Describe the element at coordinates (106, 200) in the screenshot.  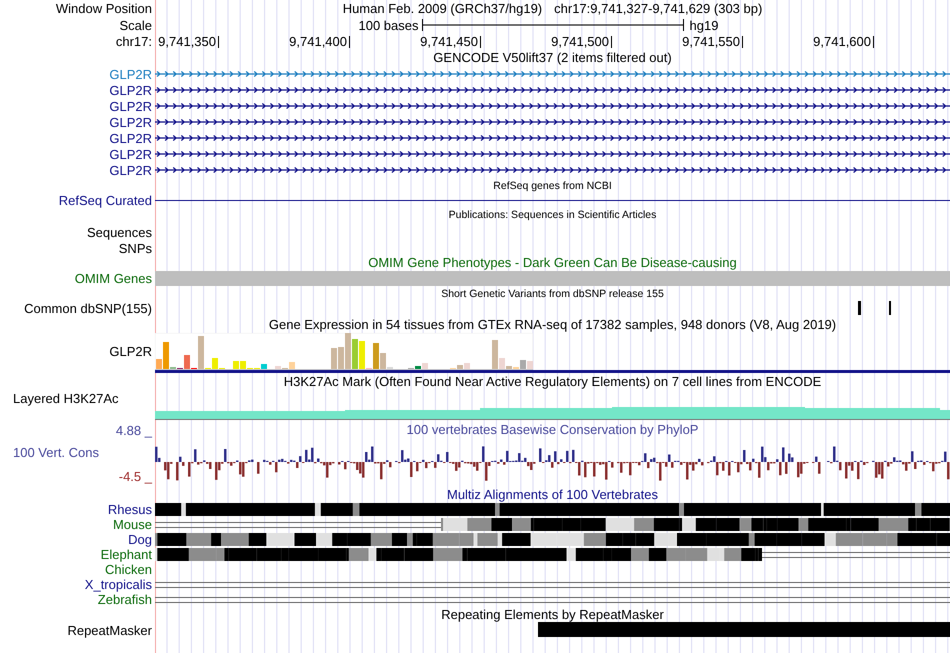
I see `track-label: RefSeq Curated` at that location.